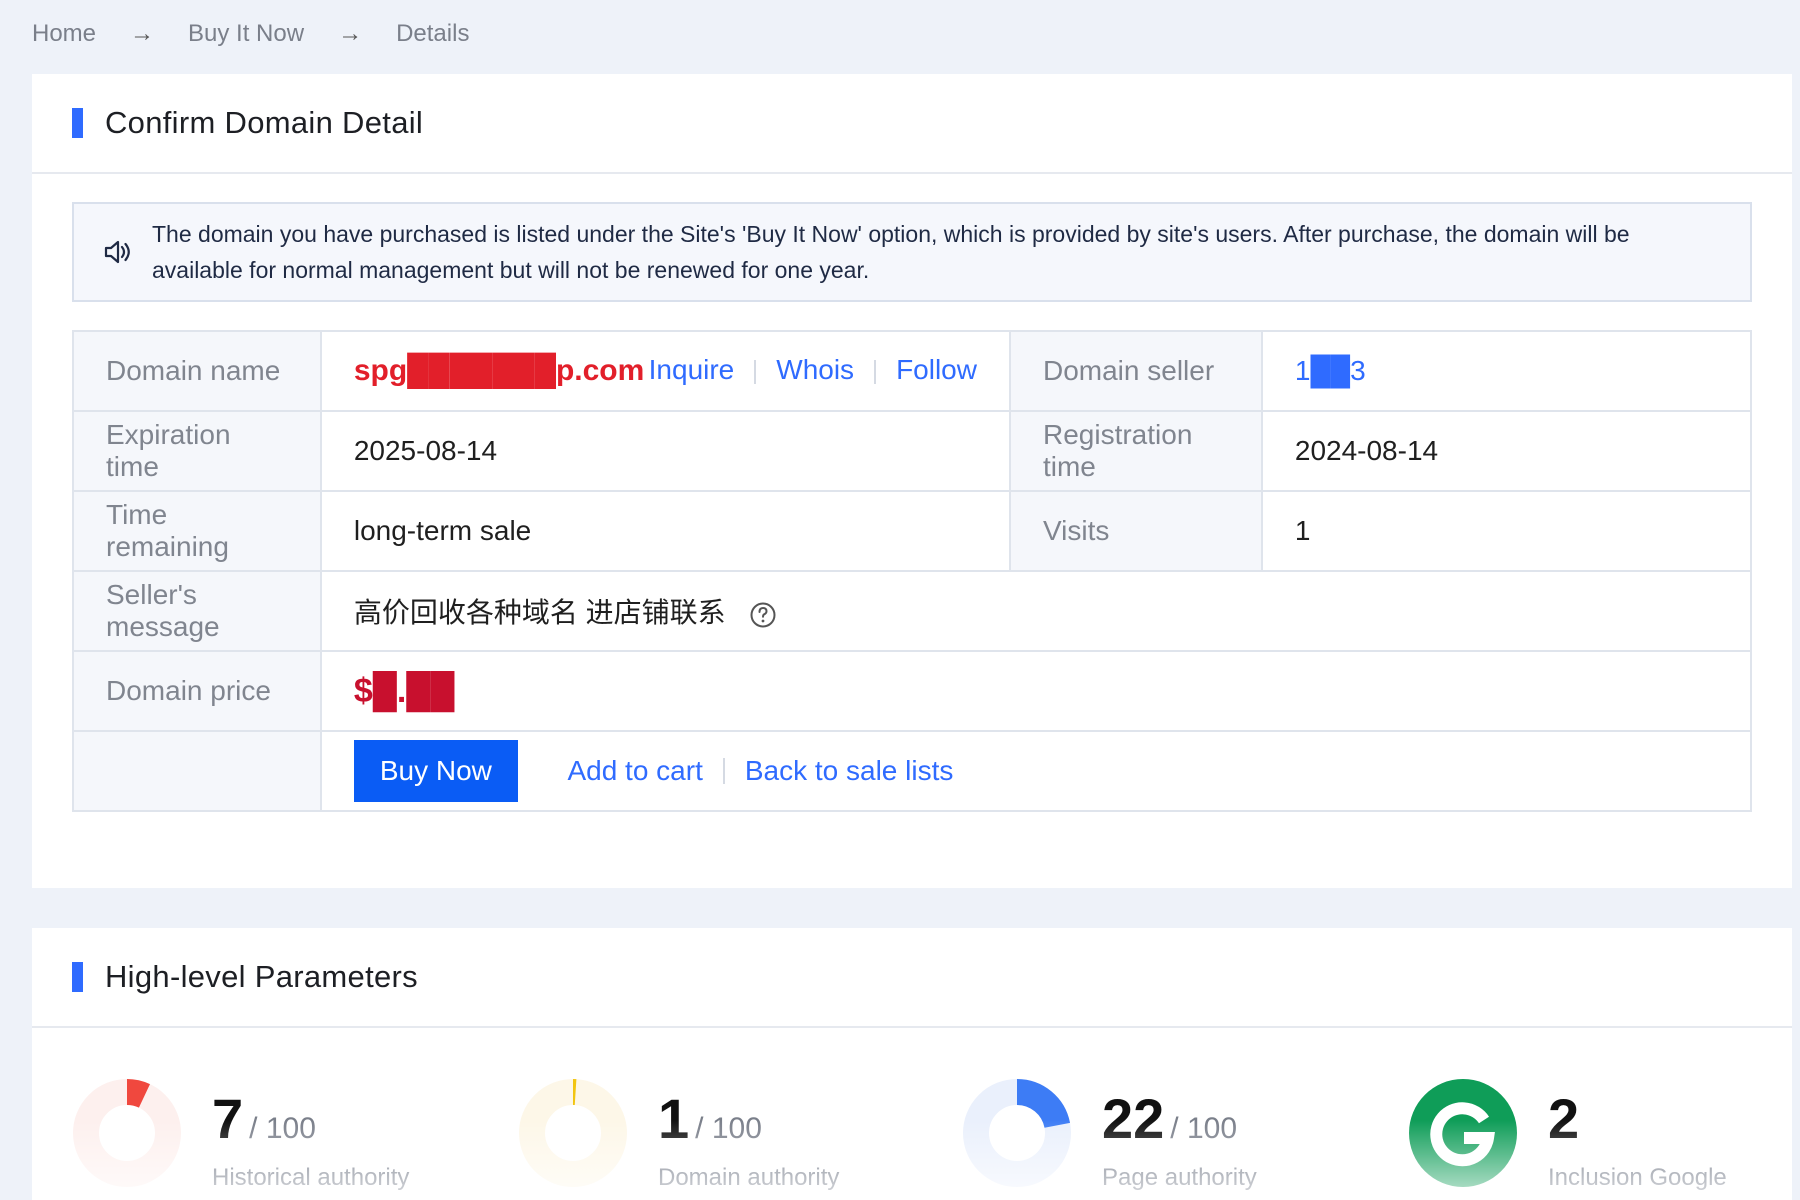 This screenshot has height=1200, width=1800. Describe the element at coordinates (674, 1118) in the screenshot. I see `metric-value: 1` at that location.